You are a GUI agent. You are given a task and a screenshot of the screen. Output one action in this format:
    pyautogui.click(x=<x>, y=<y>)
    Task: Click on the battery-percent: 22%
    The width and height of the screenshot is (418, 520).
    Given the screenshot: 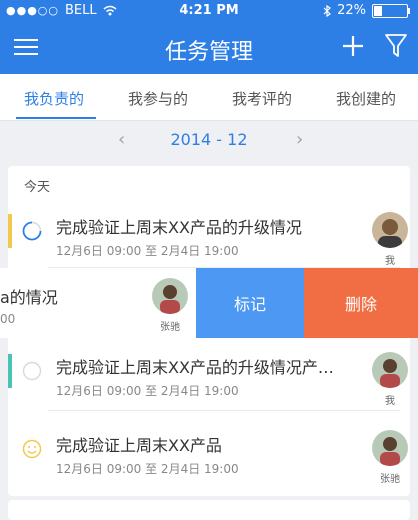 What is the action you would take?
    pyautogui.click(x=351, y=10)
    